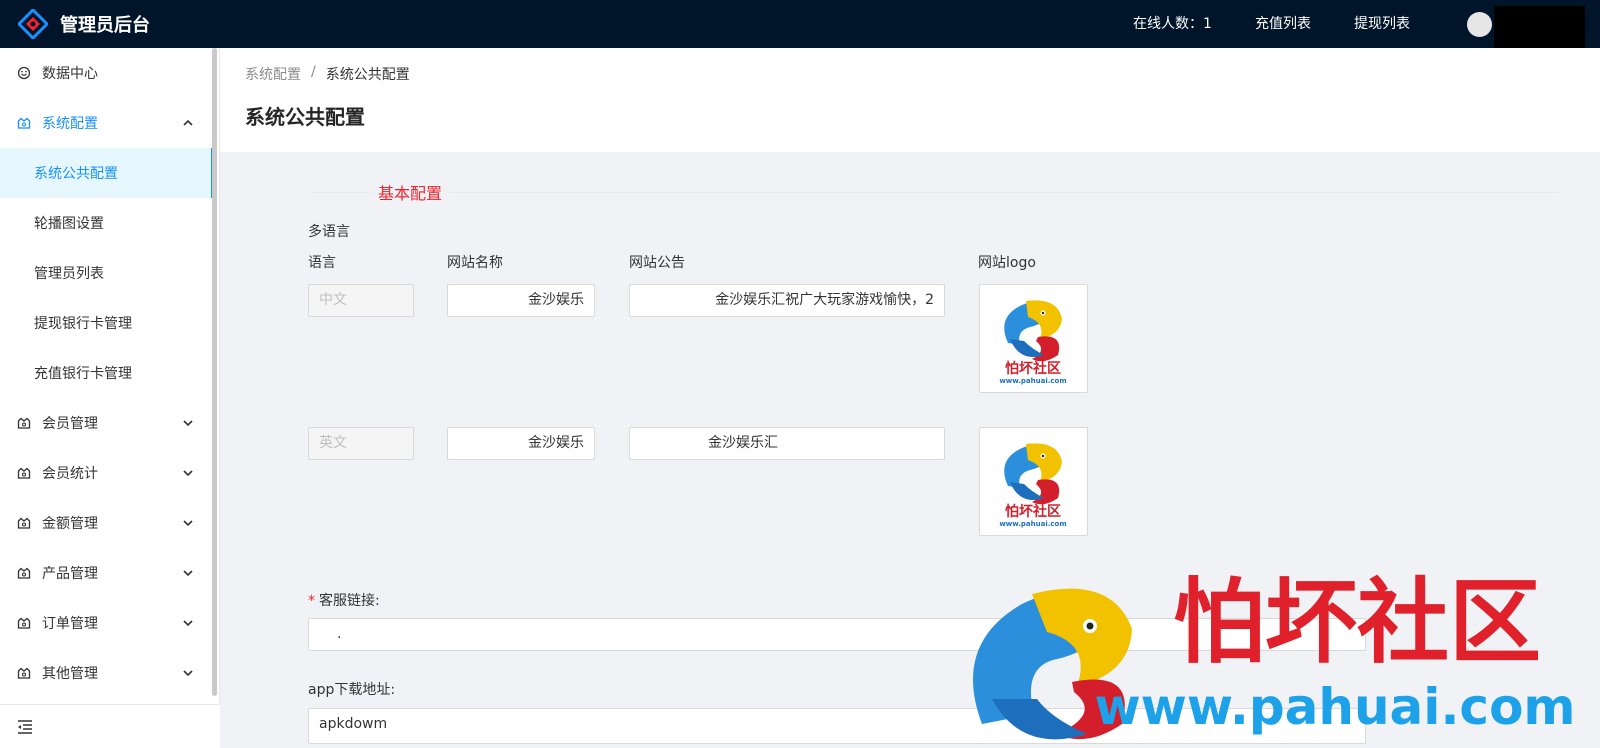  Describe the element at coordinates (361, 443) in the screenshot. I see `language-field-en: 英文` at that location.